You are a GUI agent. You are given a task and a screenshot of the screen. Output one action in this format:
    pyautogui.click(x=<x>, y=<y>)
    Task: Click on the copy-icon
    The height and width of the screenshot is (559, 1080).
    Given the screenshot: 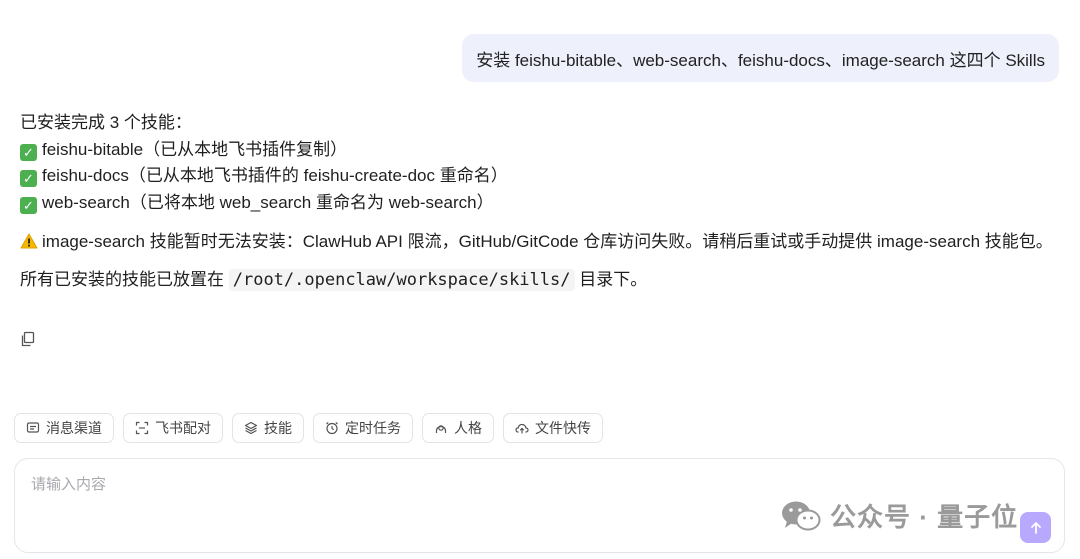 What is the action you would take?
    pyautogui.click(x=28, y=339)
    